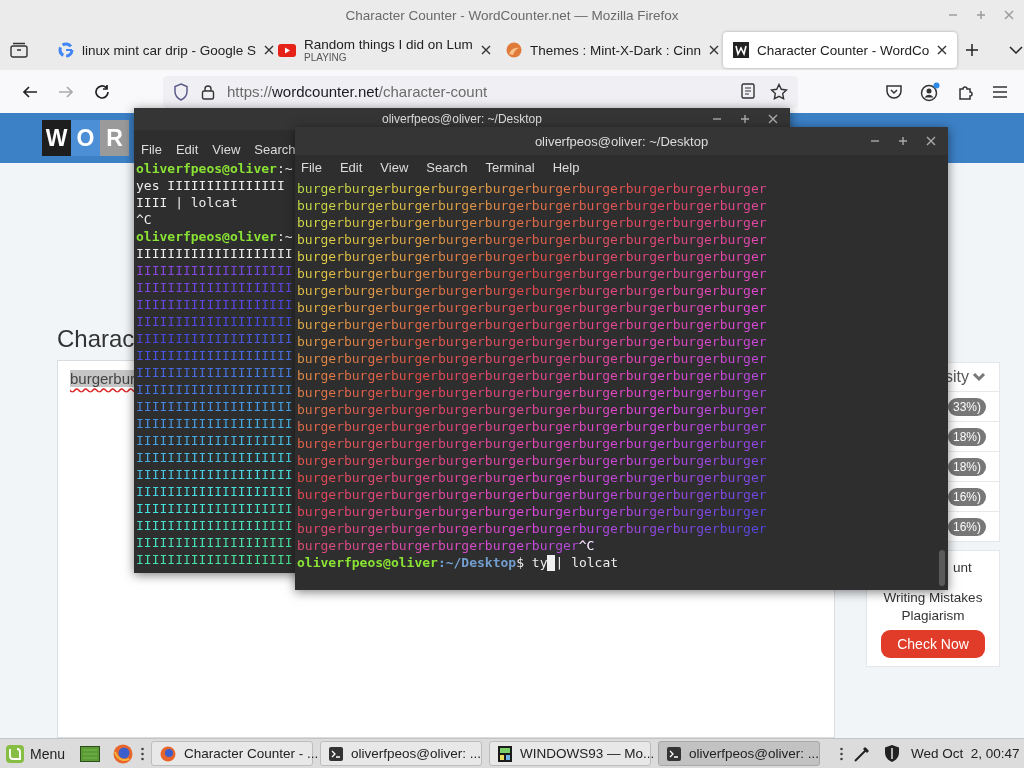  What do you see at coordinates (103, 378) in the screenshot?
I see `selected-text: burgerbur` at bounding box center [103, 378].